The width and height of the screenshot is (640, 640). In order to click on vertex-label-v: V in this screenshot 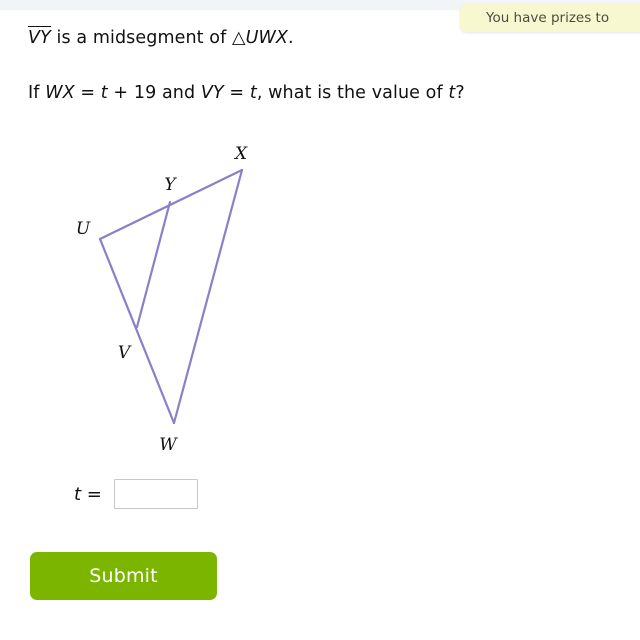, I will do `click(125, 353)`.